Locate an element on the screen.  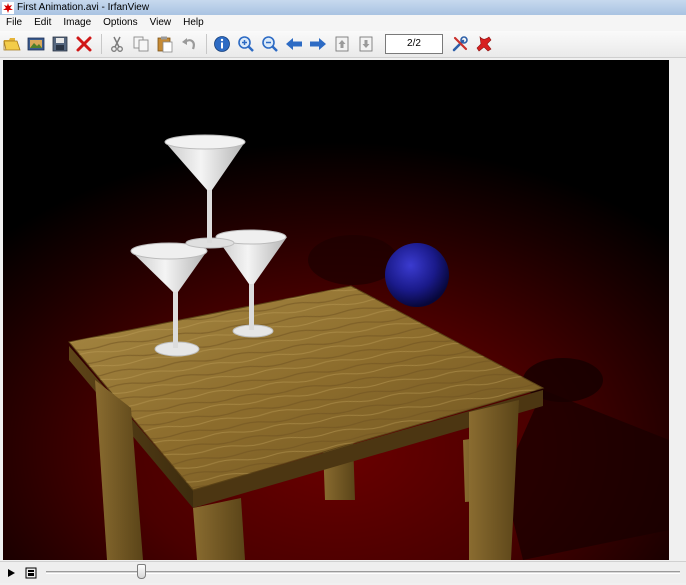
exit-button is located at coordinates (484, 44).